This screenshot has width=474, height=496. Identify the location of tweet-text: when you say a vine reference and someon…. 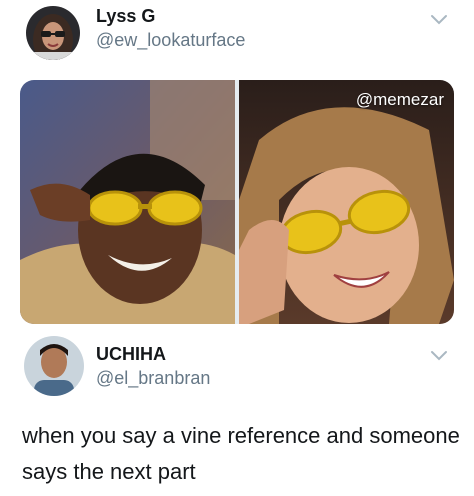
(241, 453).